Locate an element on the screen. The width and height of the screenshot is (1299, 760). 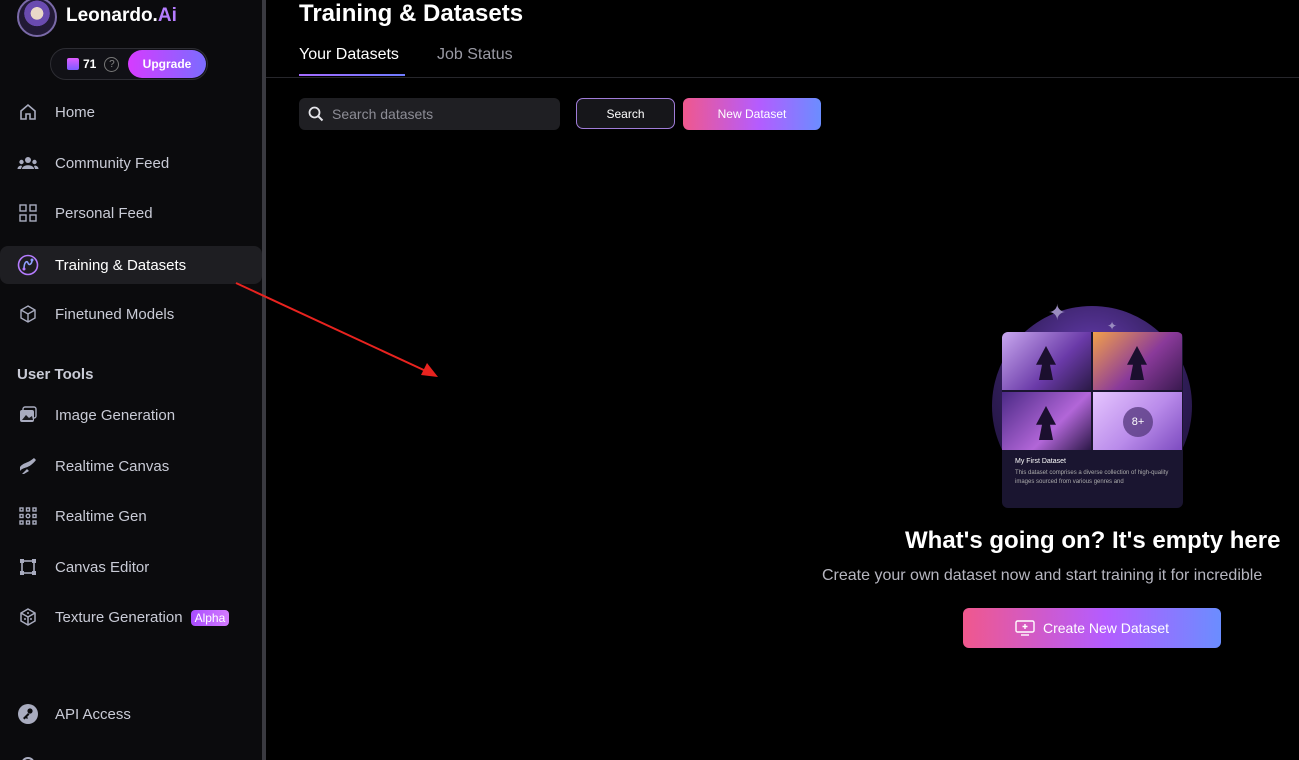
training-icon is located at coordinates (28, 265).